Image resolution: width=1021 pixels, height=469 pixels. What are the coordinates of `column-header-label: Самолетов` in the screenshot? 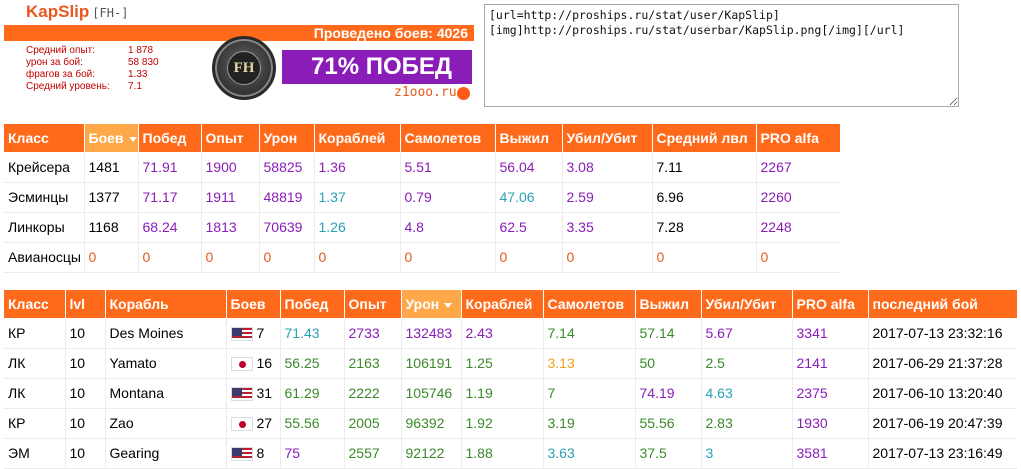 It's located at (443, 137).